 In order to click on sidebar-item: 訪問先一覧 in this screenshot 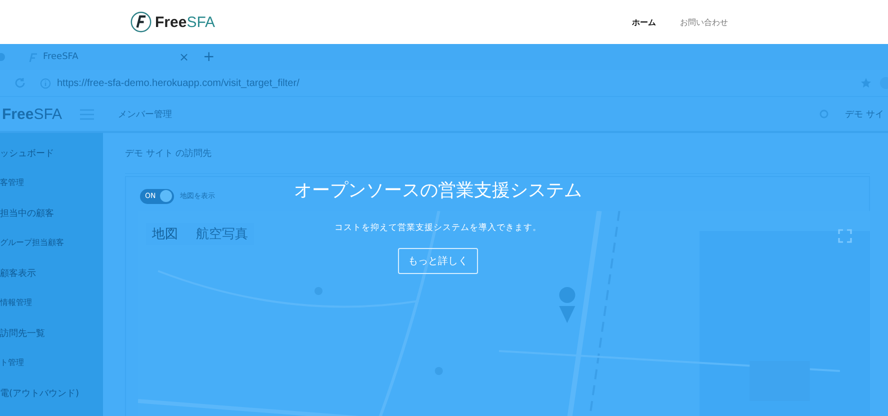, I will do `click(51, 342)`.